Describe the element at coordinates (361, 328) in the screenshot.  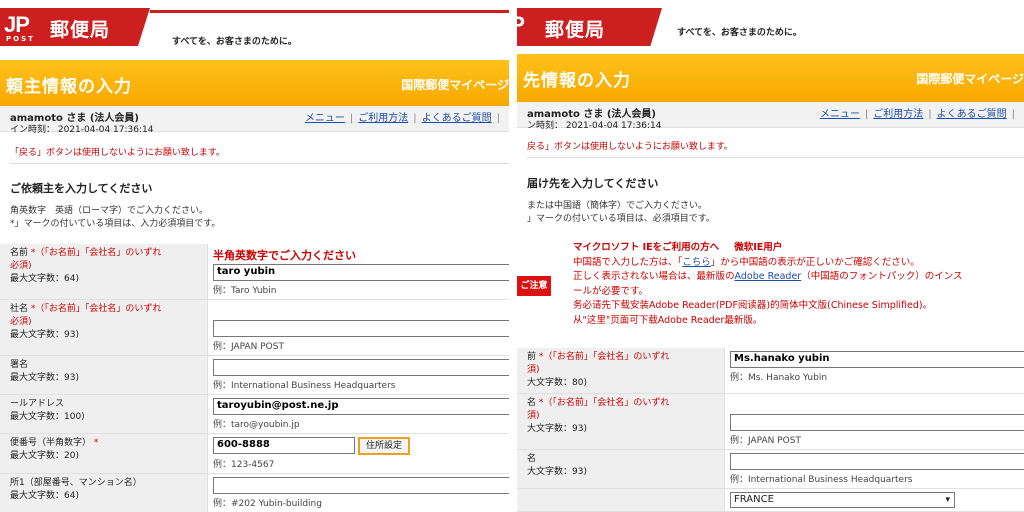
I see `company-input` at that location.